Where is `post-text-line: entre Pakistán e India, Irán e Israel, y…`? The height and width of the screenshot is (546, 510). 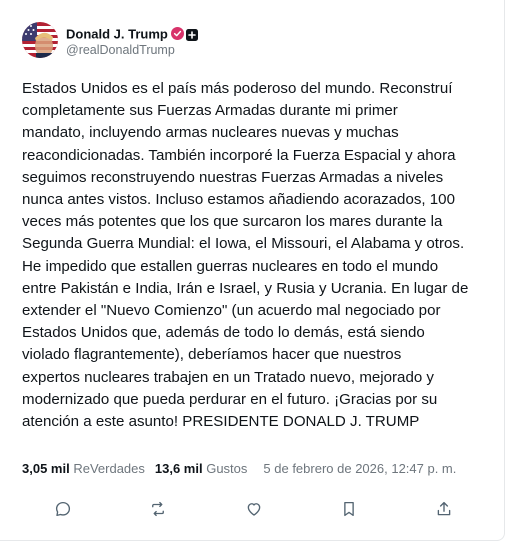 post-text-line: entre Pakistán e India, Irán e Israel, y… is located at coordinates (245, 288).